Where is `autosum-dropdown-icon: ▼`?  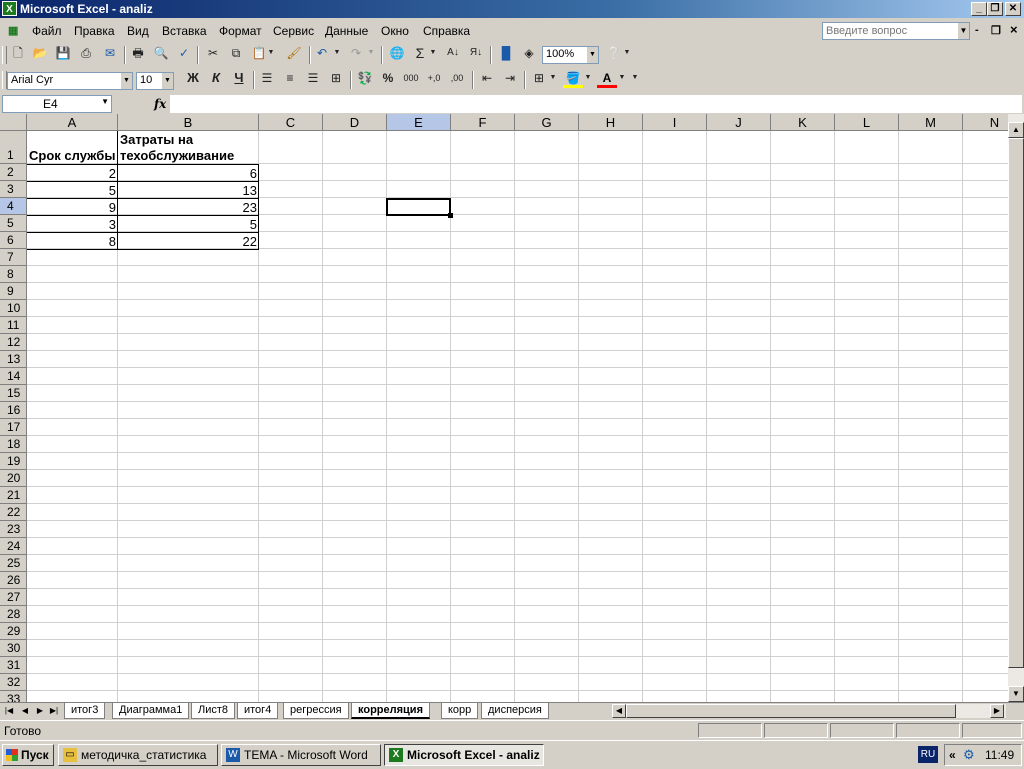
autosum-dropdown-icon: ▼ is located at coordinates (433, 53).